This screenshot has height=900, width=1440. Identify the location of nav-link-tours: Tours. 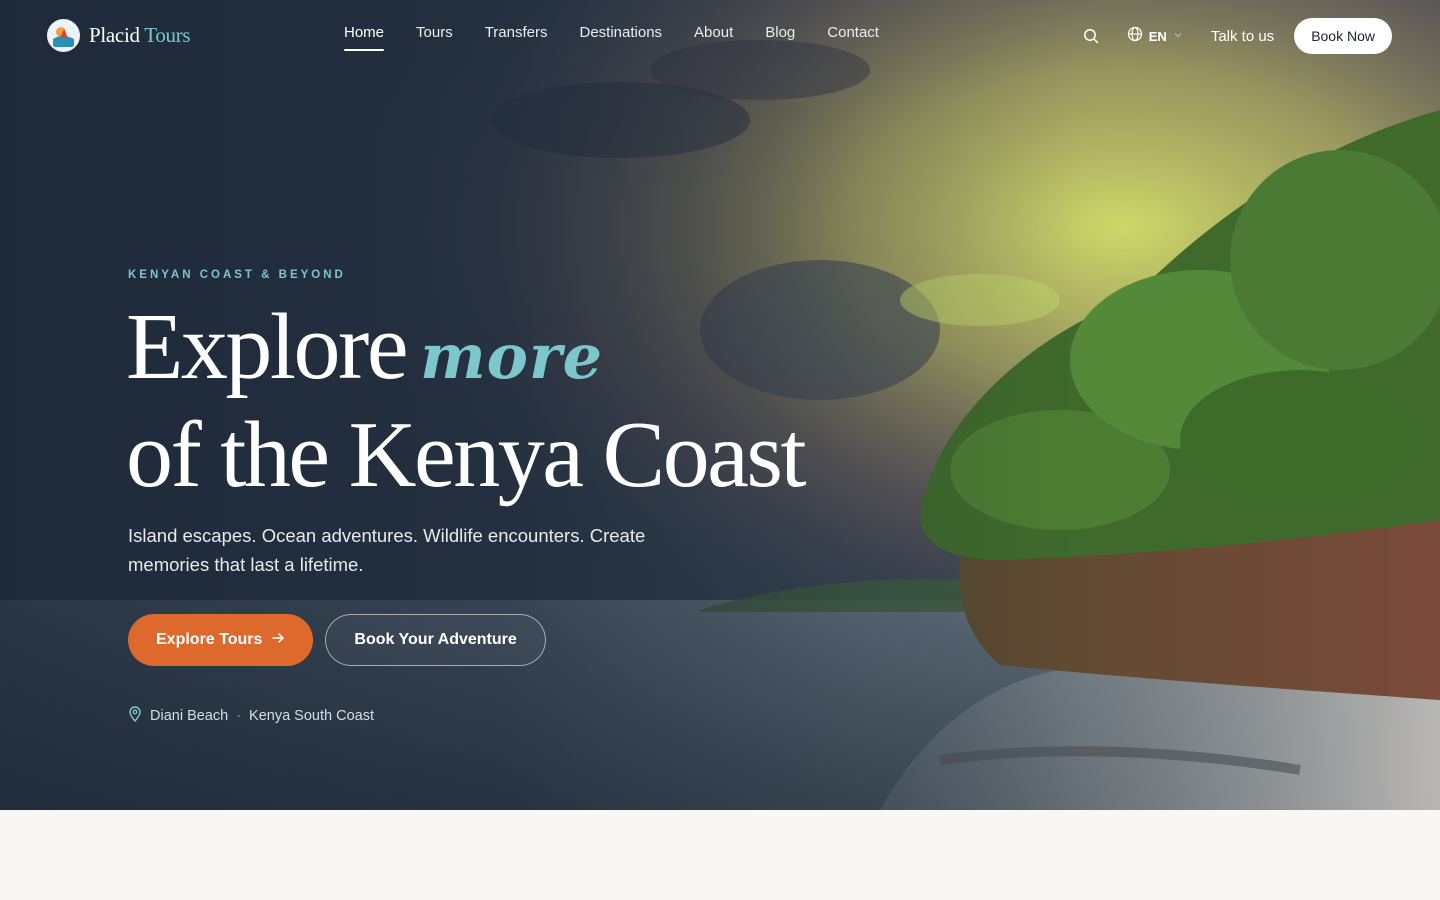
(434, 37).